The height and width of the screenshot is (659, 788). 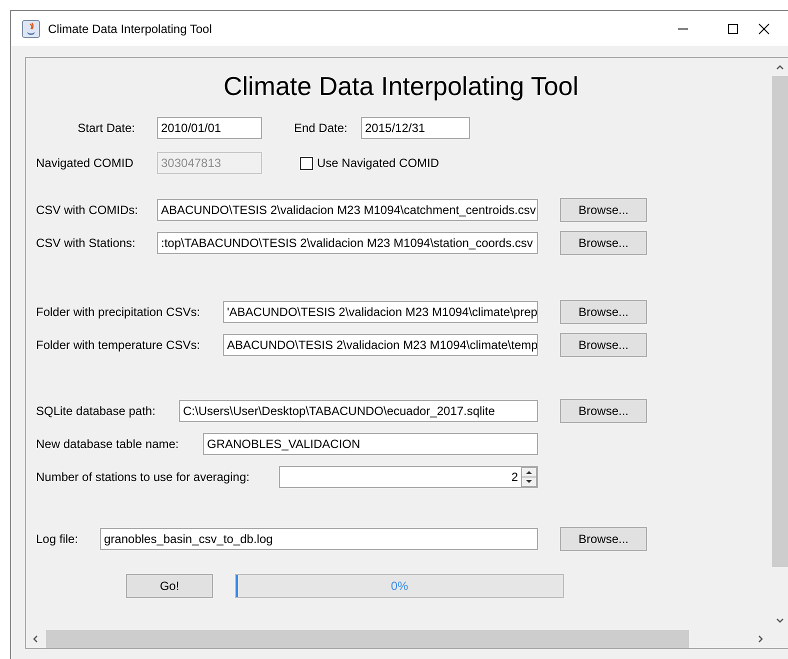 I want to click on field-label: CSV with COMIDs:, so click(x=88, y=210).